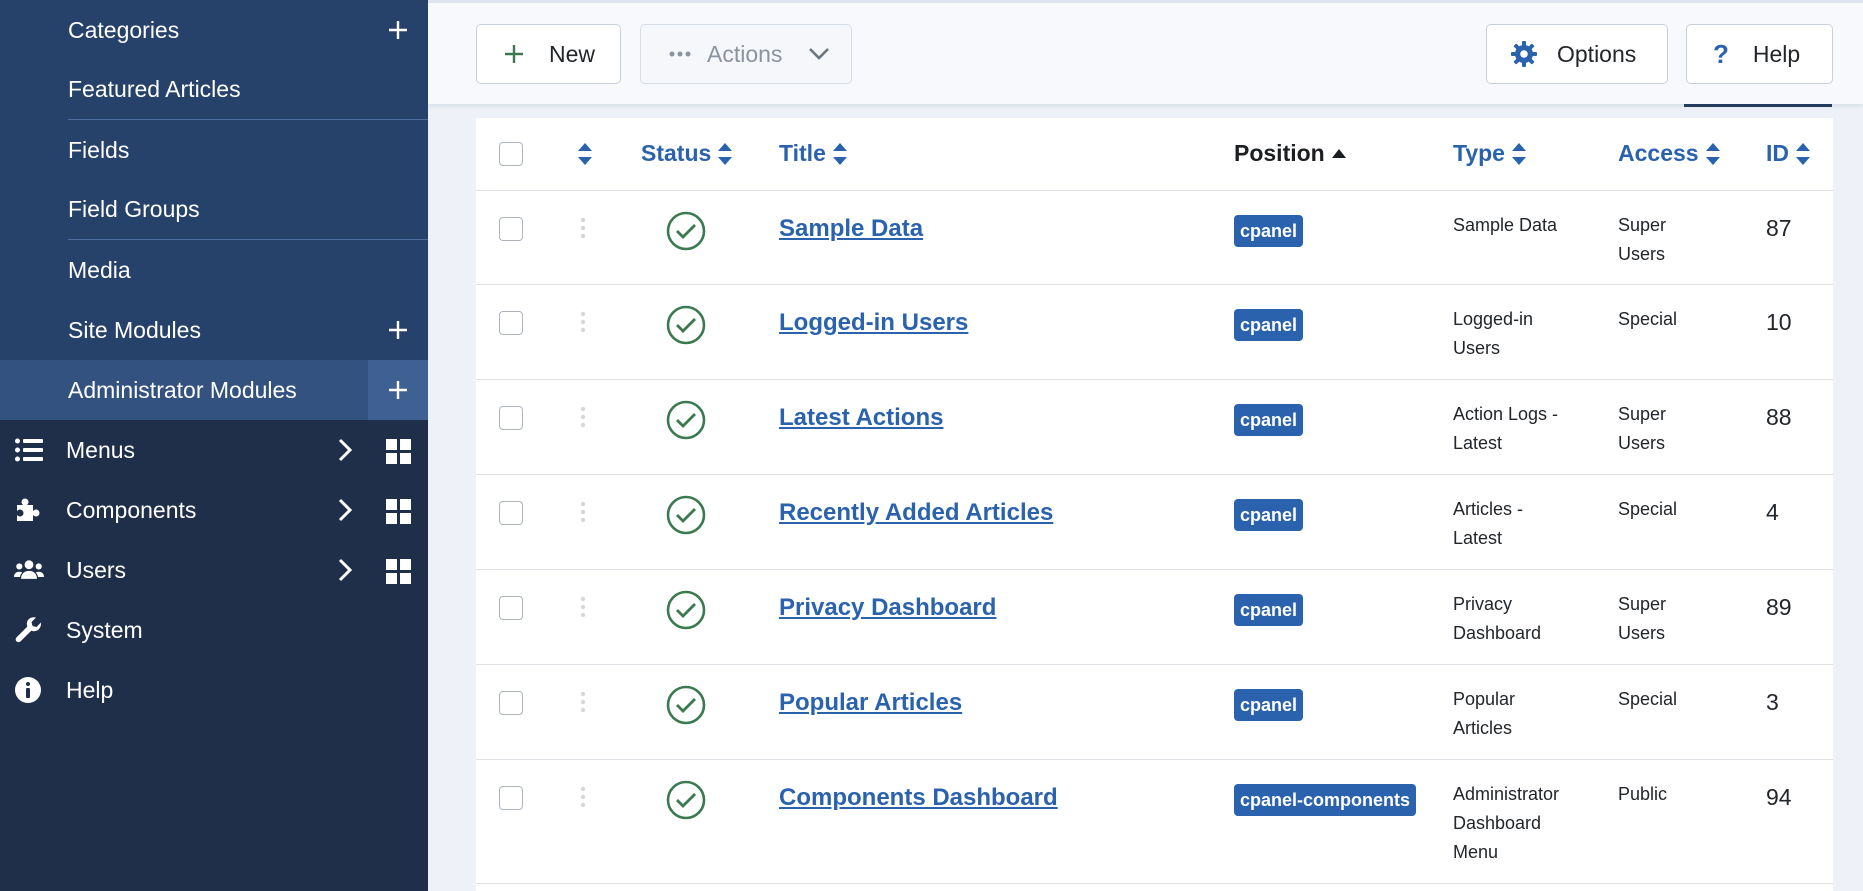  I want to click on sidebar-item-menus: Menus, so click(214, 450).